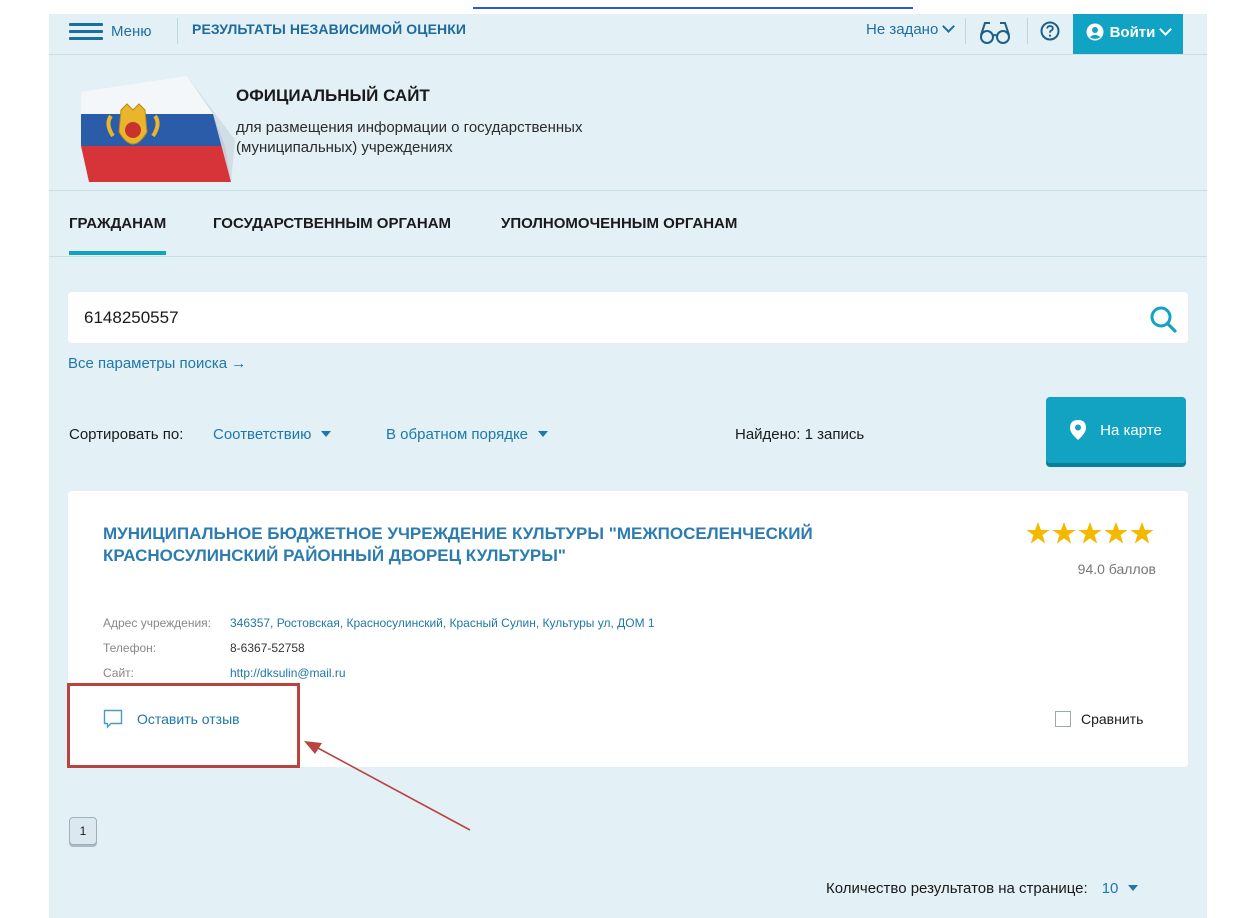 This screenshot has height=918, width=1238. What do you see at coordinates (1132, 32) in the screenshot?
I see `login-label: Войти` at bounding box center [1132, 32].